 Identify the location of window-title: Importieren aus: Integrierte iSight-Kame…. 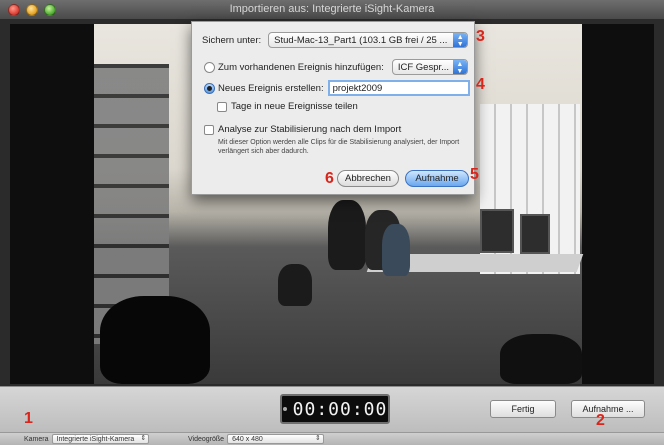
(332, 9).